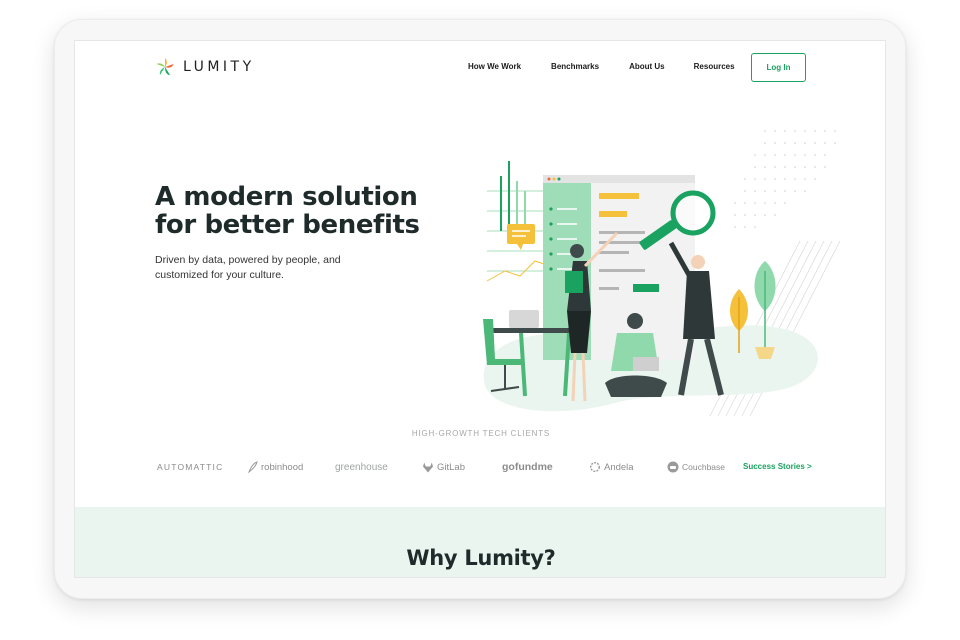 The width and height of the screenshot is (960, 640). What do you see at coordinates (253, 467) in the screenshot?
I see `feather-icon` at bounding box center [253, 467].